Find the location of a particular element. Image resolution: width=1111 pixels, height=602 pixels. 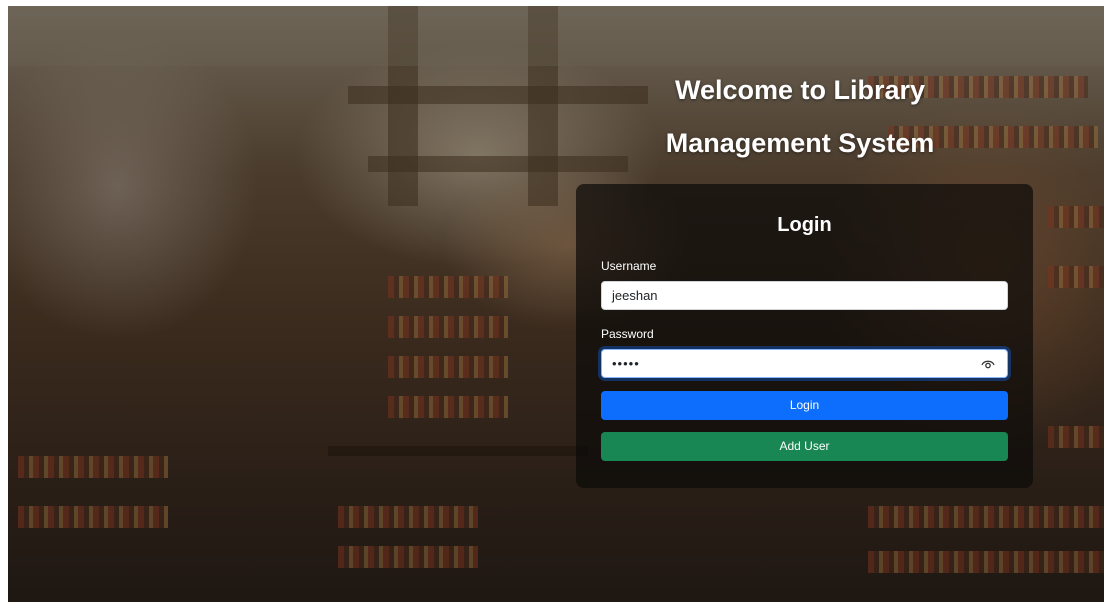

login-heading: Login is located at coordinates (804, 225).